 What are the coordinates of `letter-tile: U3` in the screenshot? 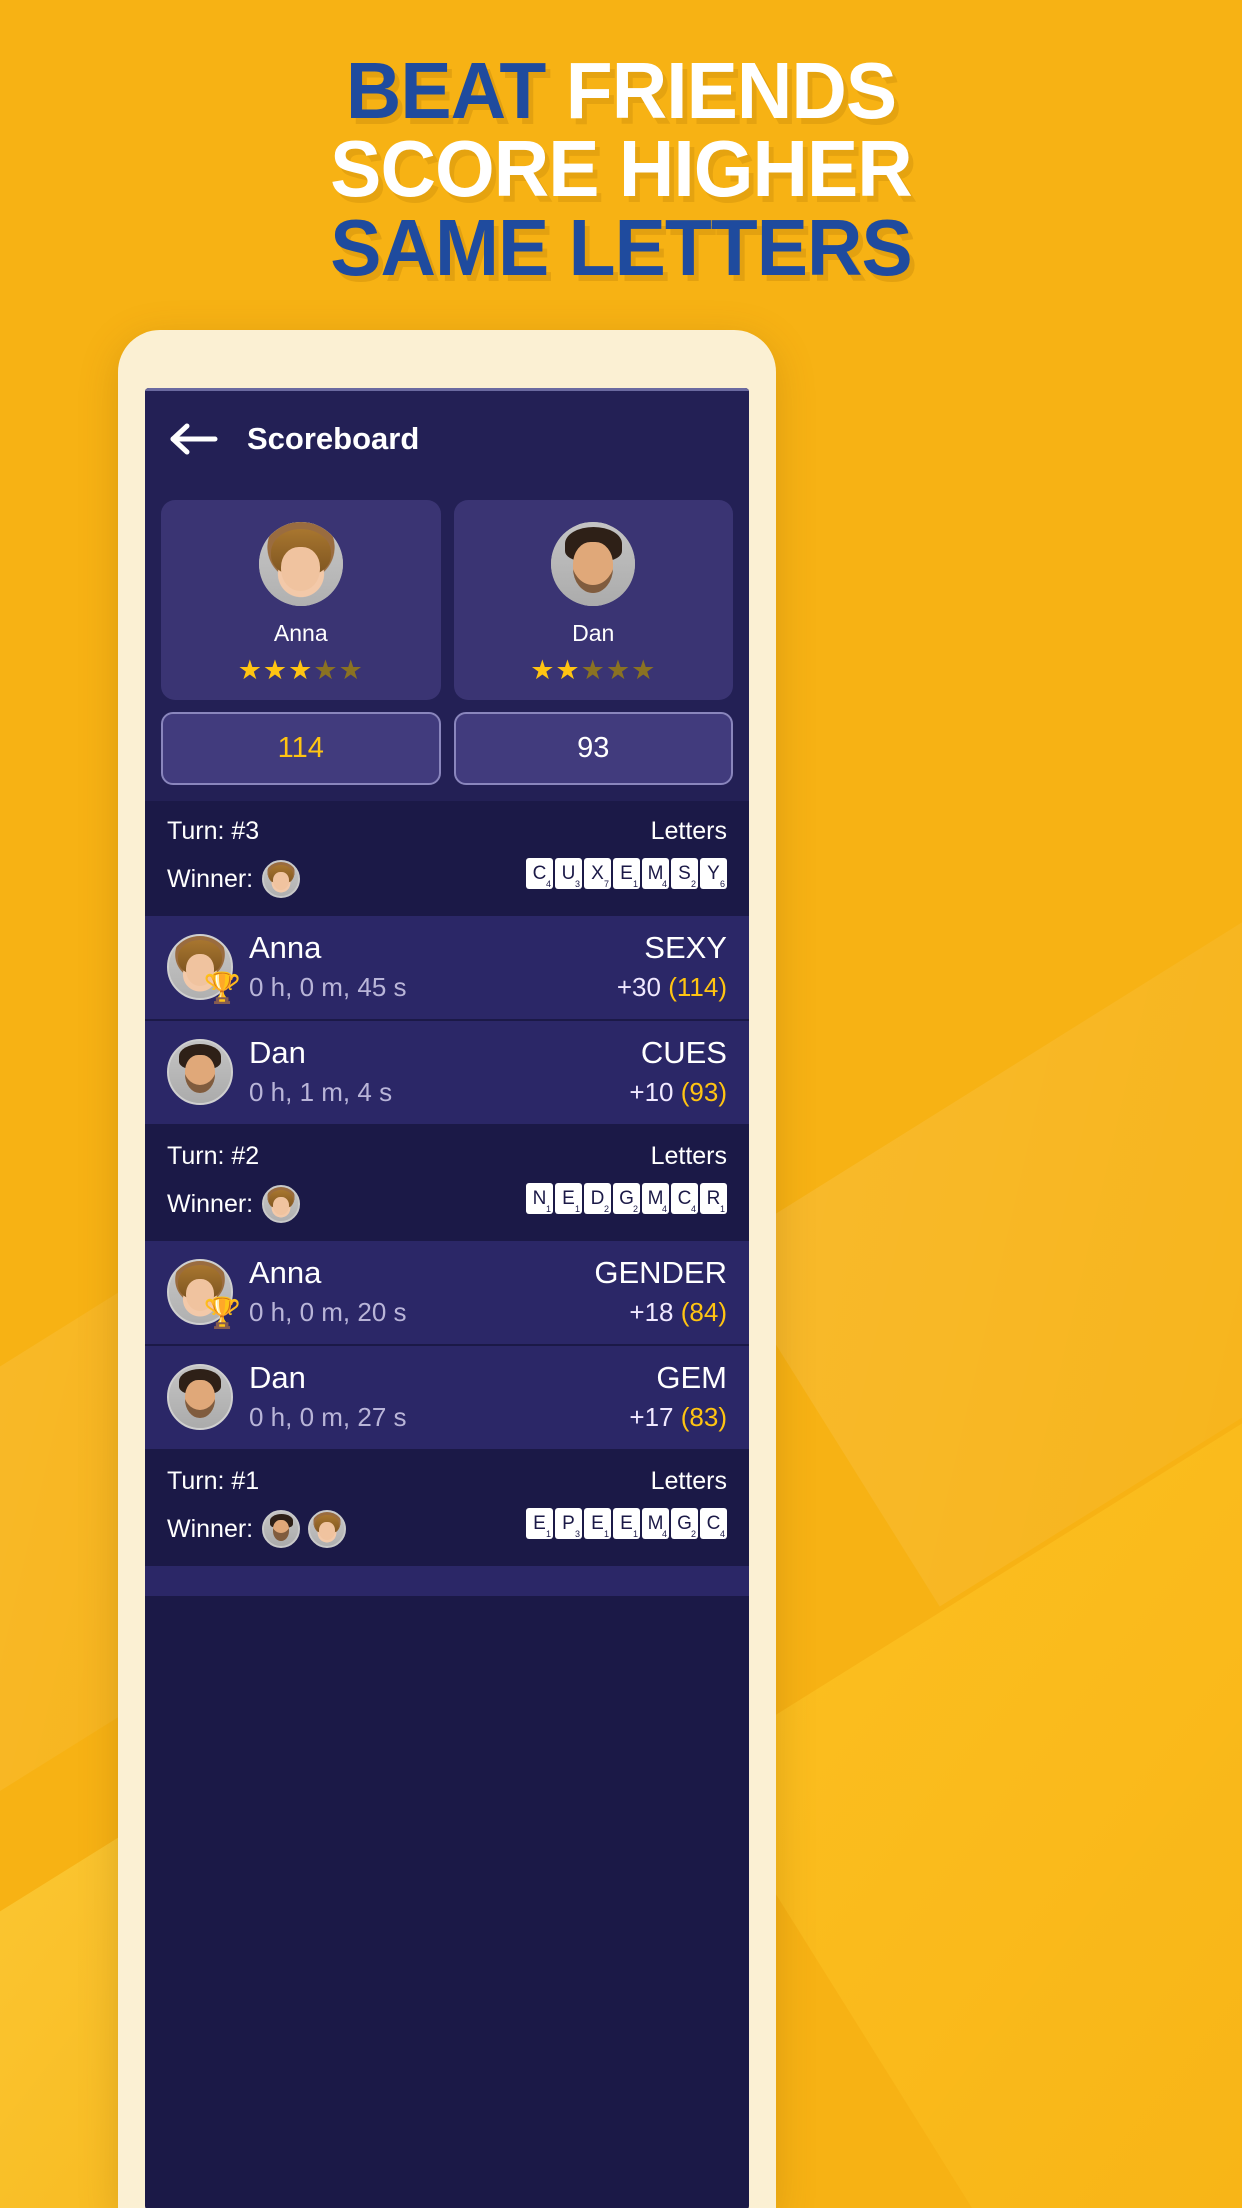 It's located at (568, 873).